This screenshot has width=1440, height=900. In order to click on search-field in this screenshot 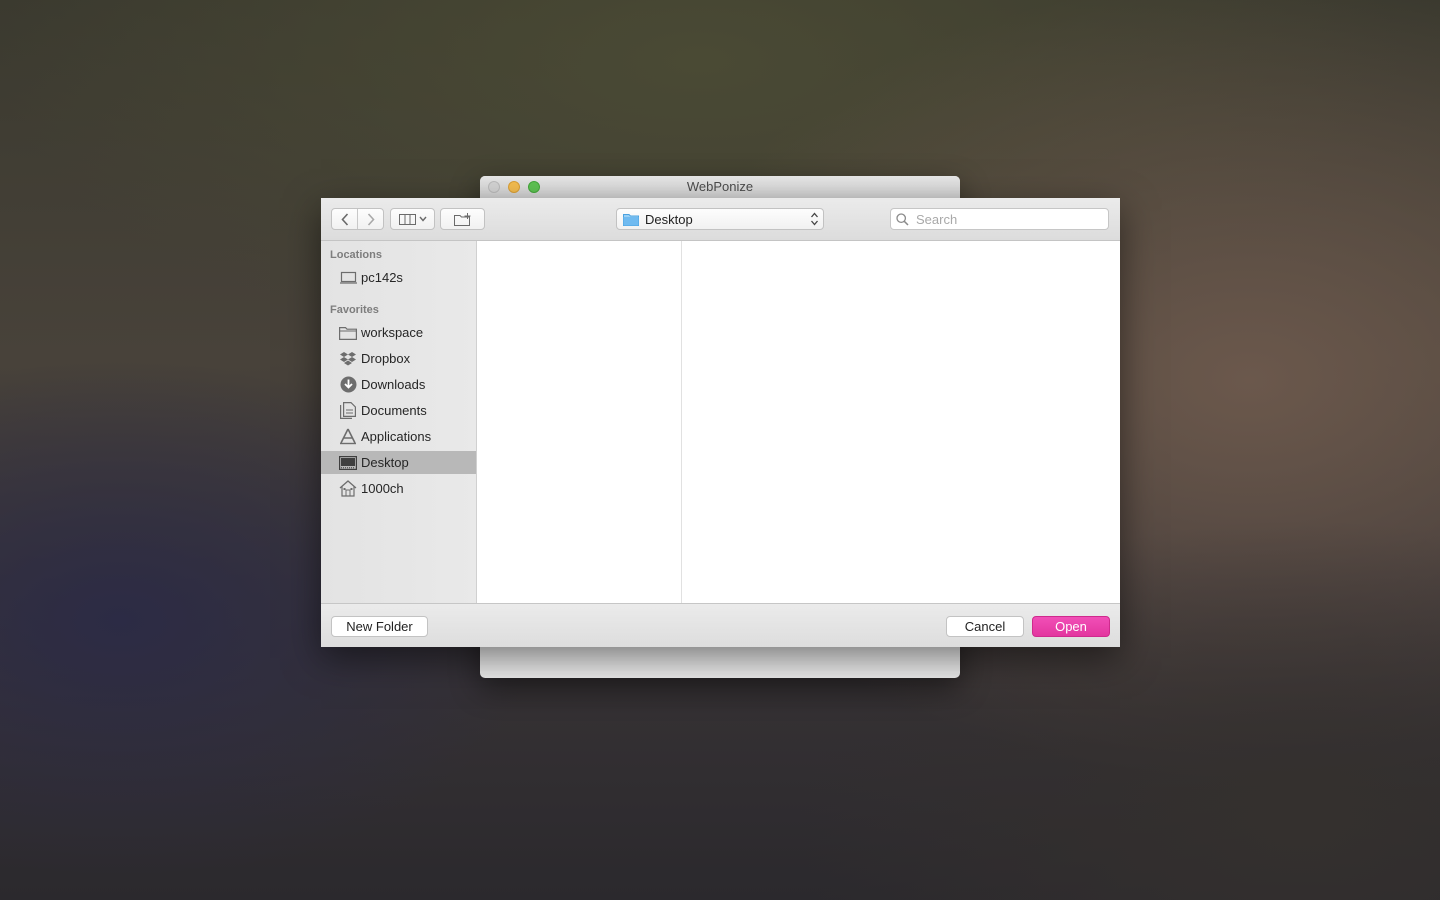, I will do `click(999, 219)`.